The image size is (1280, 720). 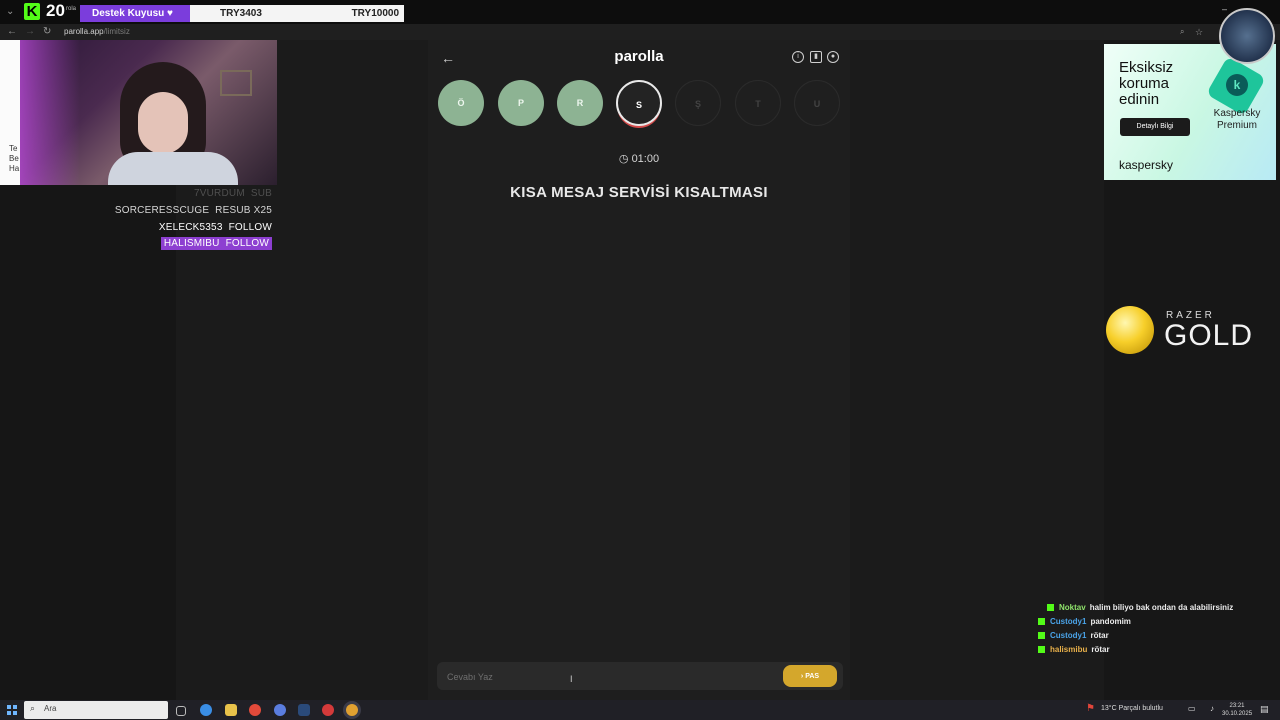 I want to click on taskbar-clock: 23:21 30.10.2025, so click(x=1237, y=710).